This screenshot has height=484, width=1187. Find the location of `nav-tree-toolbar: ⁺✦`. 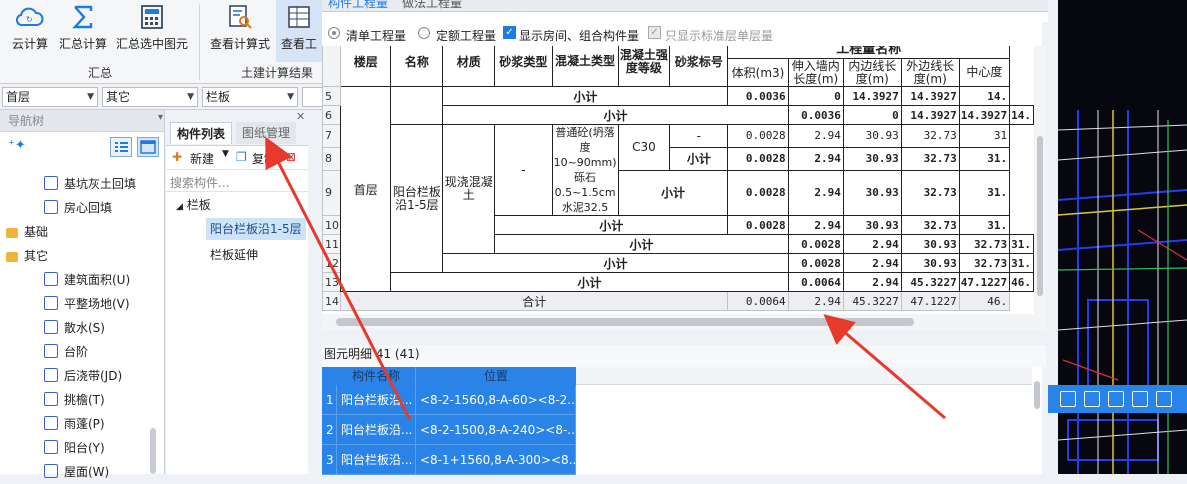

nav-tree-toolbar: ⁺✦ is located at coordinates (82, 147).